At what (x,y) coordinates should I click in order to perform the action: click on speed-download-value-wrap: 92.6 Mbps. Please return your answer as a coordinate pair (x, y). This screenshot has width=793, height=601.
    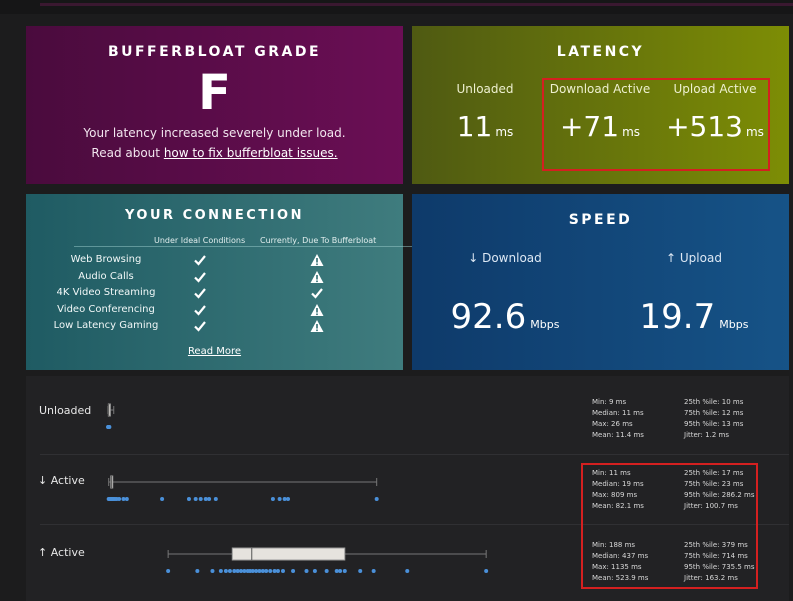
    Looking at the image, I should click on (505, 317).